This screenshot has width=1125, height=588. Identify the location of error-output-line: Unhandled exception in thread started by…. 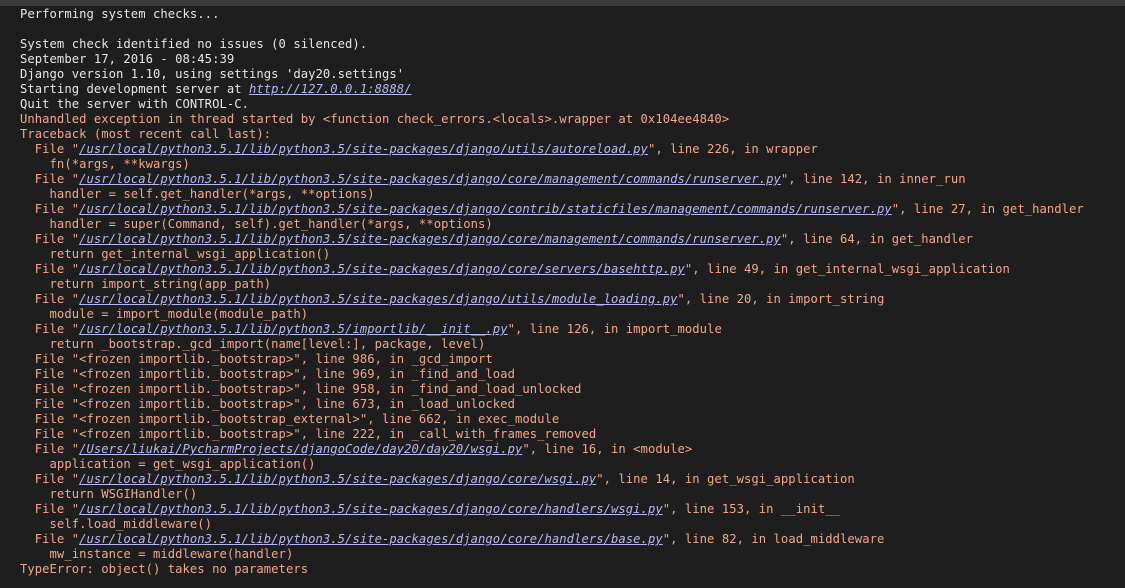
(552, 119).